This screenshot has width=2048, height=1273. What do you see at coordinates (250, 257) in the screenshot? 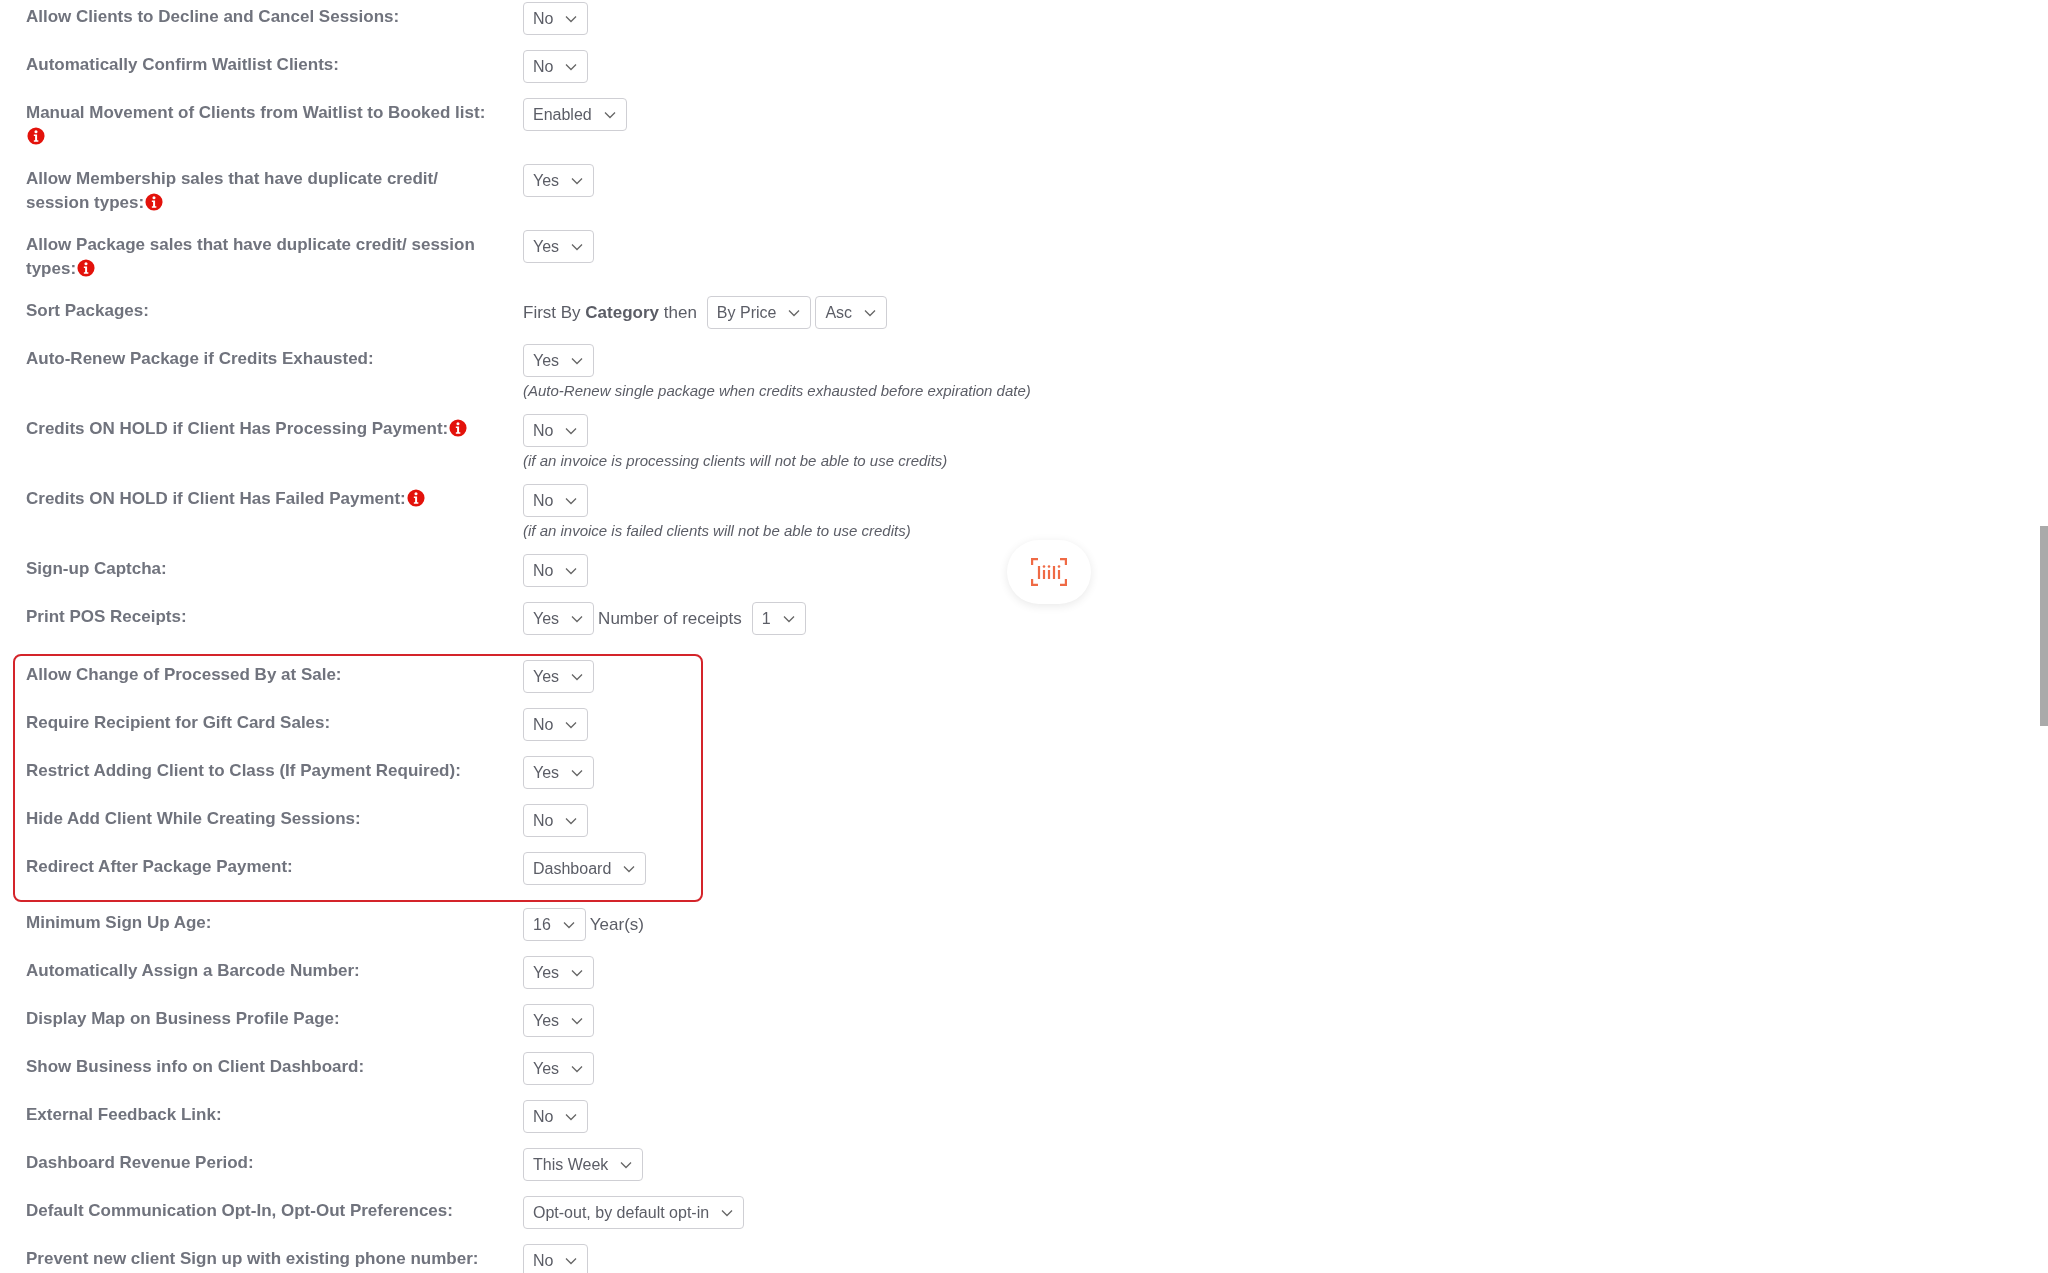
I see `setting-label: Allow Package sales that have duplicate credit/ session types:` at bounding box center [250, 257].